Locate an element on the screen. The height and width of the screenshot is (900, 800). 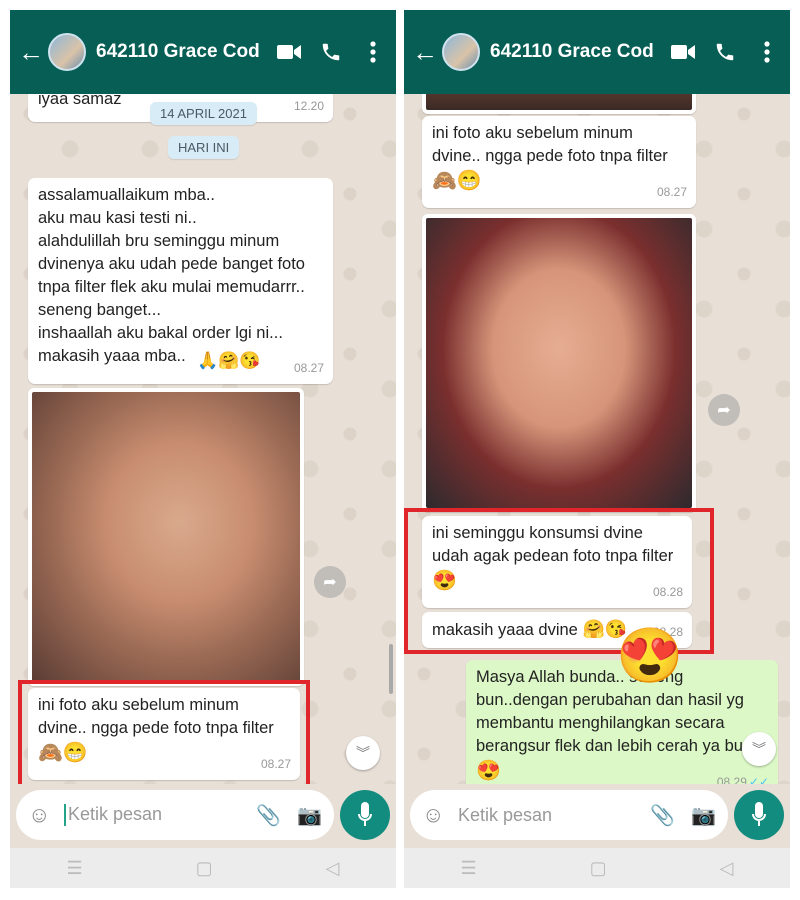
message-time: 08.29 ✓✓ is located at coordinates (743, 777).